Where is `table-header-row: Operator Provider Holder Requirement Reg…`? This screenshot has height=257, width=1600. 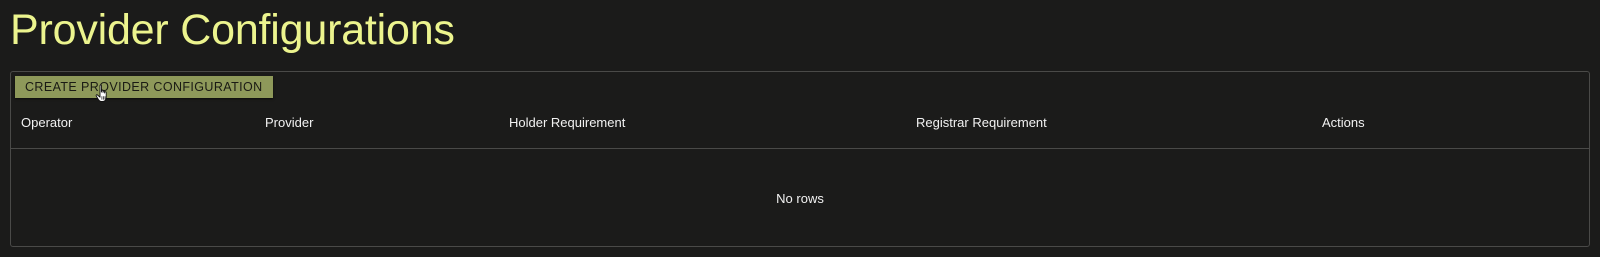 table-header-row: Operator Provider Holder Requirement Reg… is located at coordinates (800, 129).